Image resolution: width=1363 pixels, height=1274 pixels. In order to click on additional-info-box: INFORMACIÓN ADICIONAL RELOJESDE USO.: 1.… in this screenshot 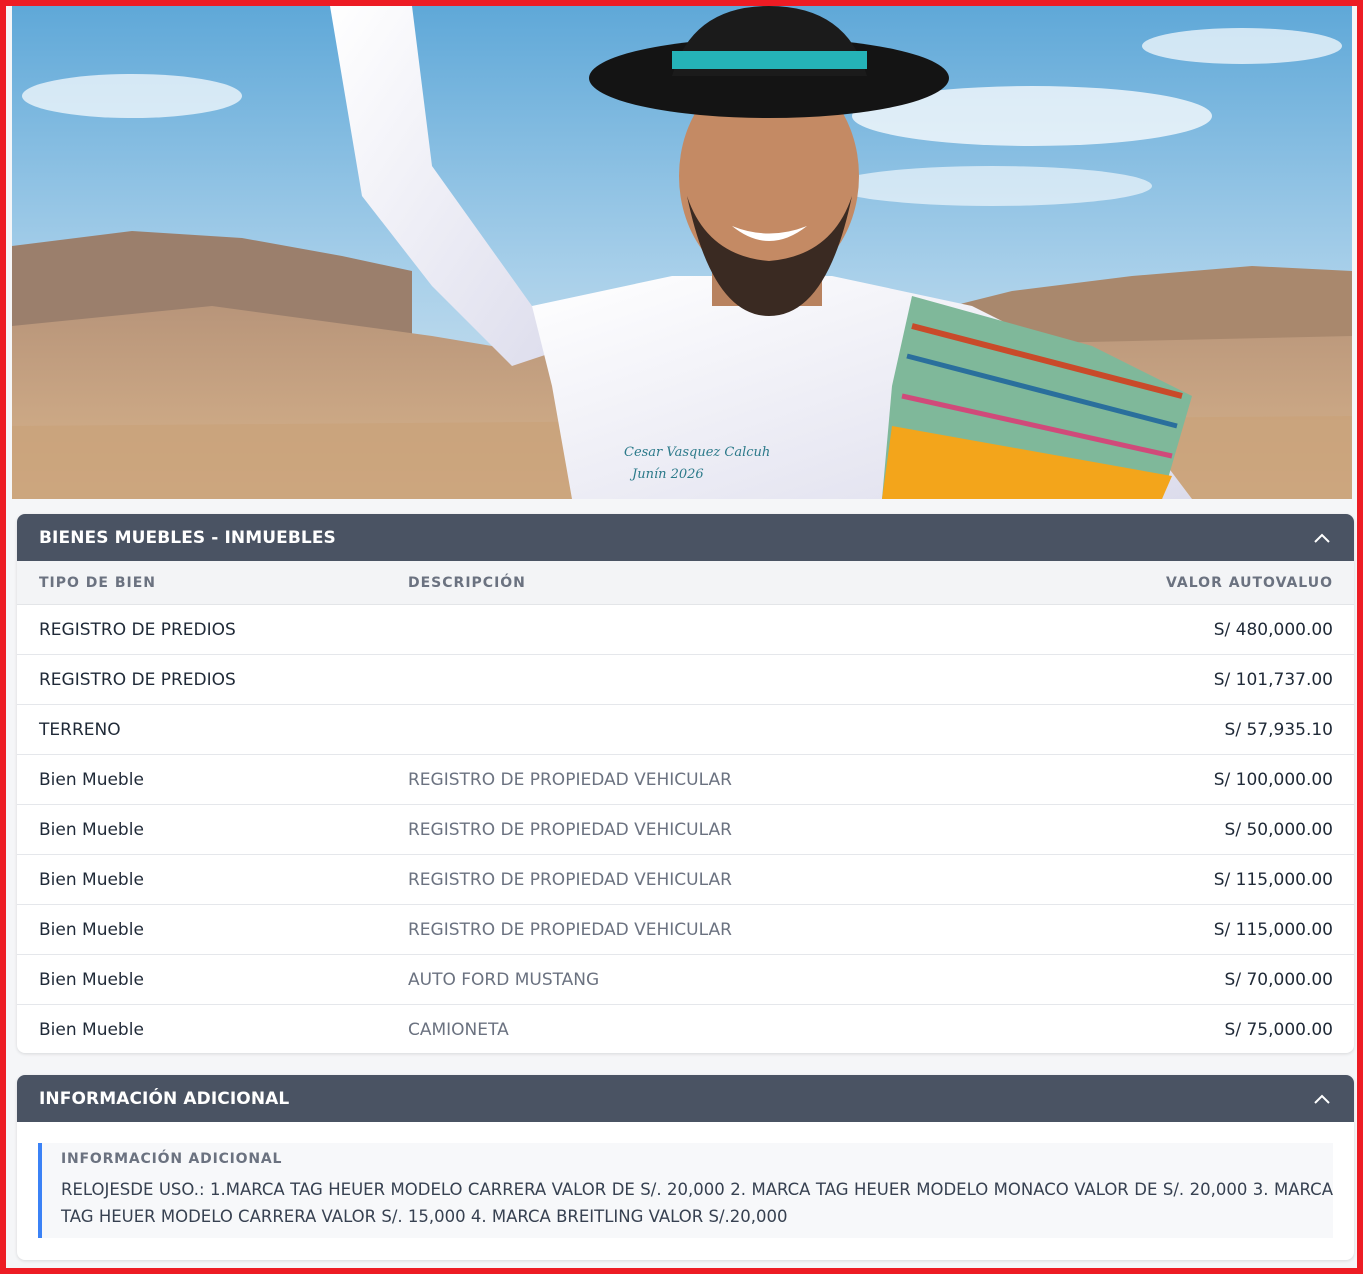, I will do `click(685, 1190)`.